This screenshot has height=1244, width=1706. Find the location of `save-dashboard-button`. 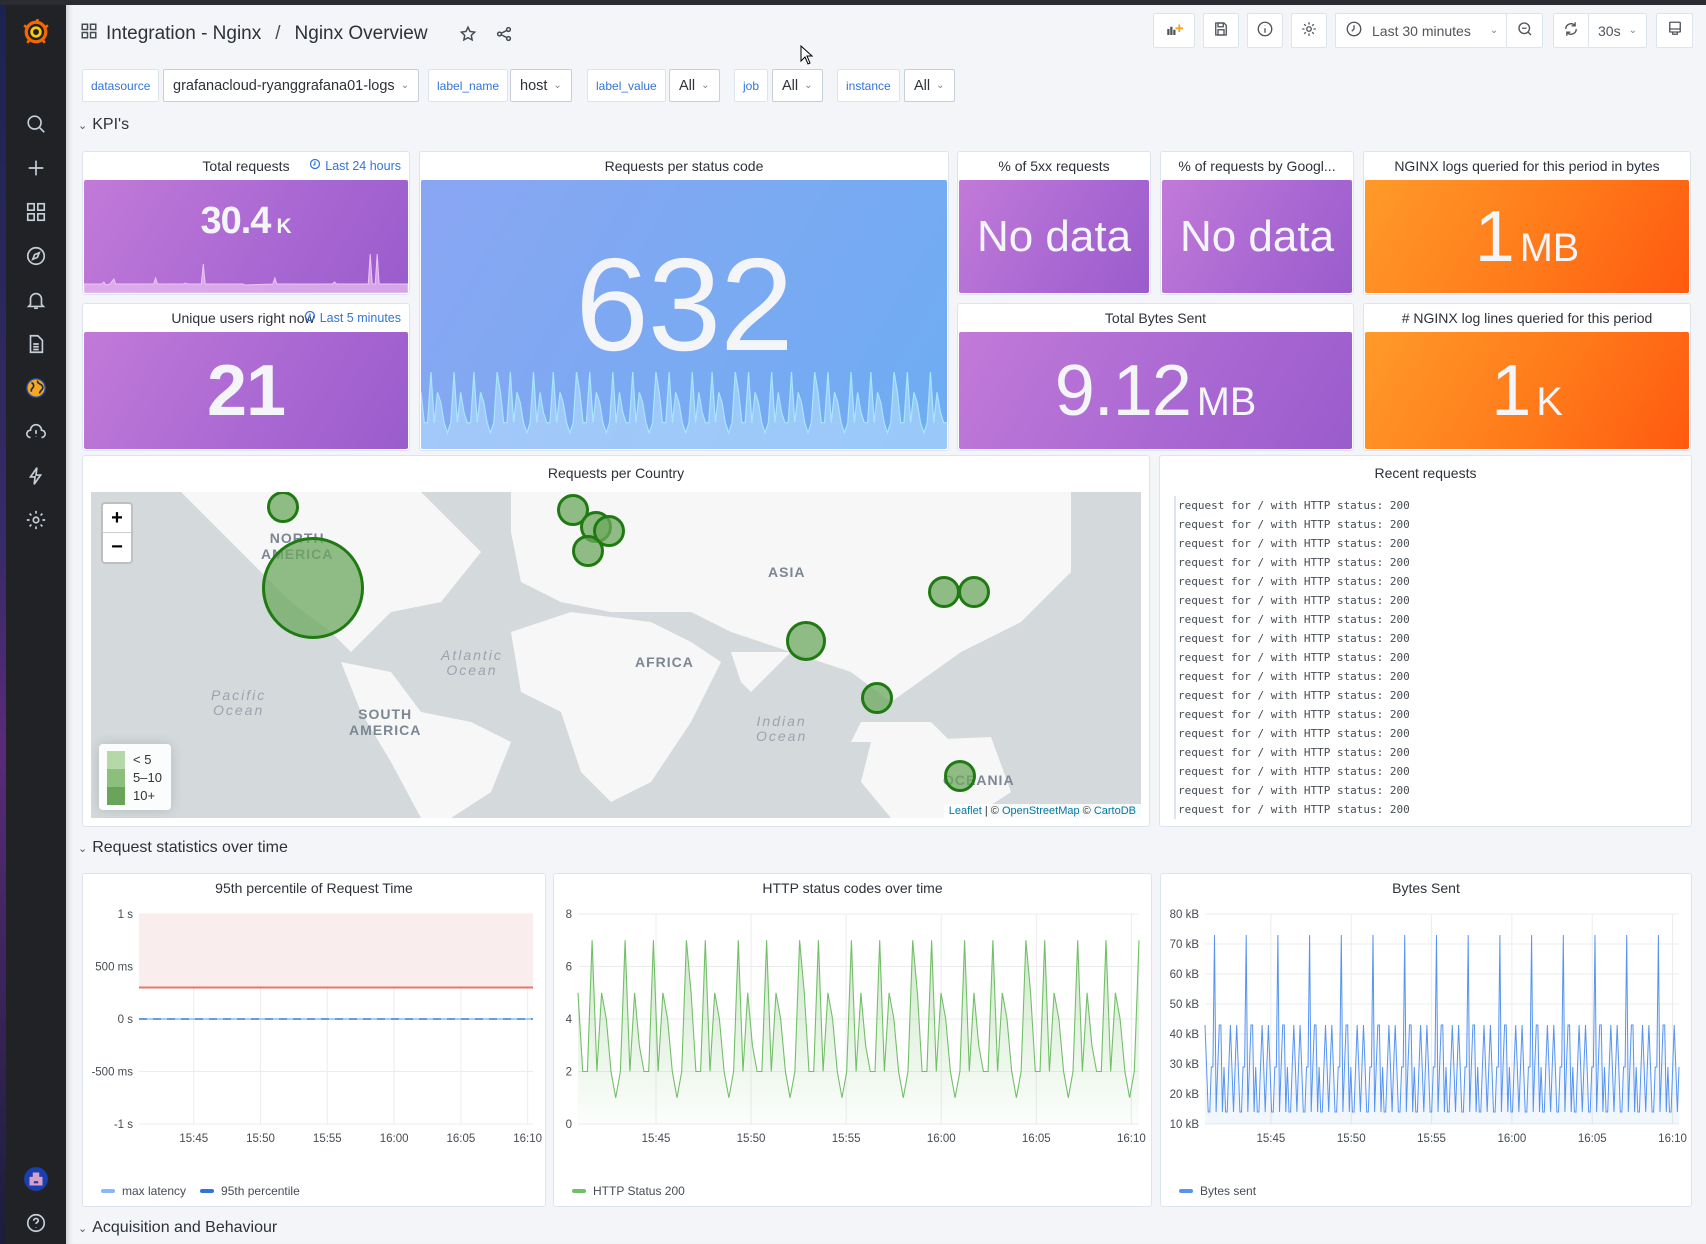

save-dashboard-button is located at coordinates (1221, 30).